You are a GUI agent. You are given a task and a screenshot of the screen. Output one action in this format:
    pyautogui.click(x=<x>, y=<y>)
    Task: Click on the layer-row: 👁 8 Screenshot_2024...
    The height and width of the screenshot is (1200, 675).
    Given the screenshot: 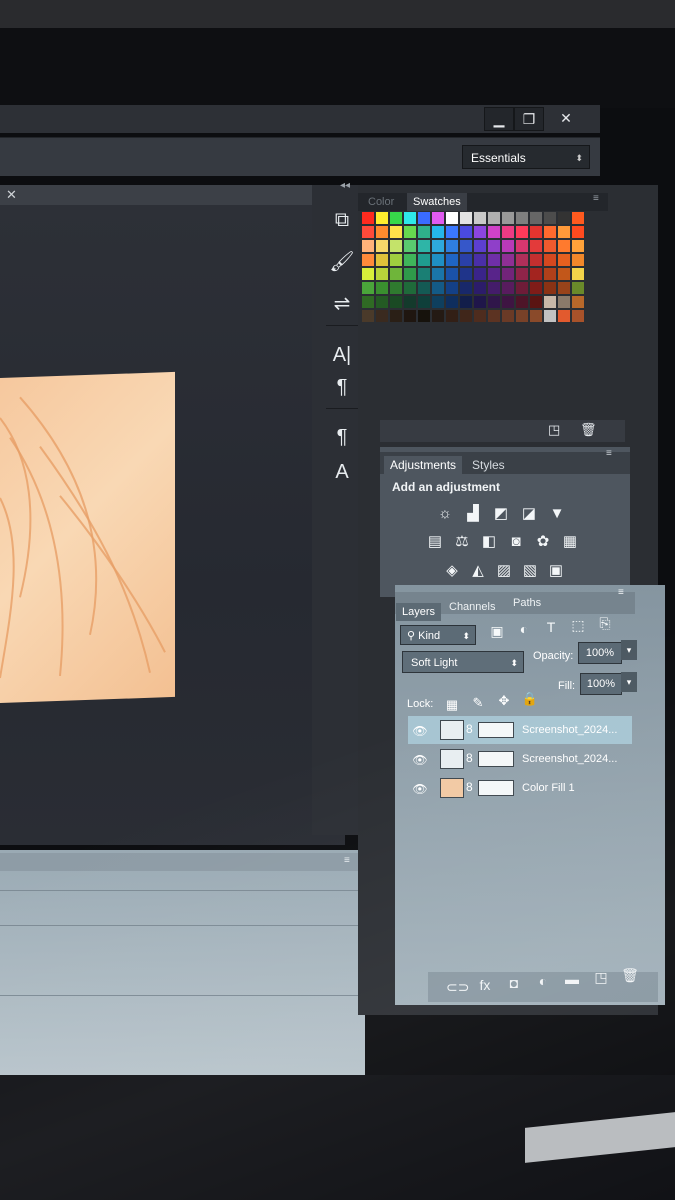 What is the action you would take?
    pyautogui.click(x=520, y=730)
    